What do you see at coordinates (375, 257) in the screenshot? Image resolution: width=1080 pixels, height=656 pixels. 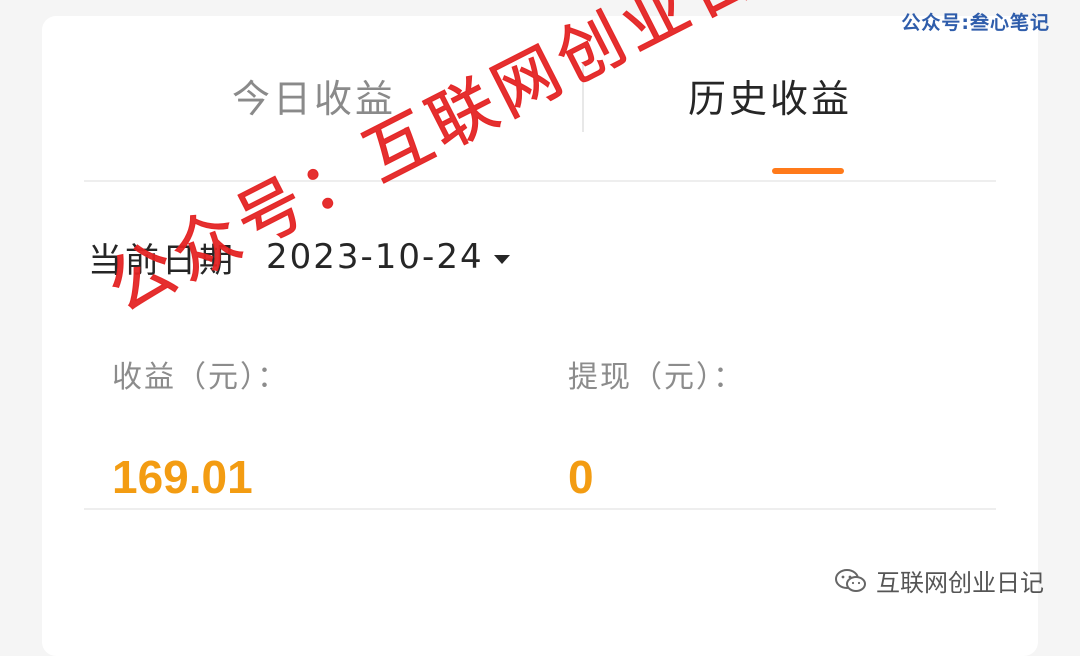 I see `date-selector: 2023-10-24` at bounding box center [375, 257].